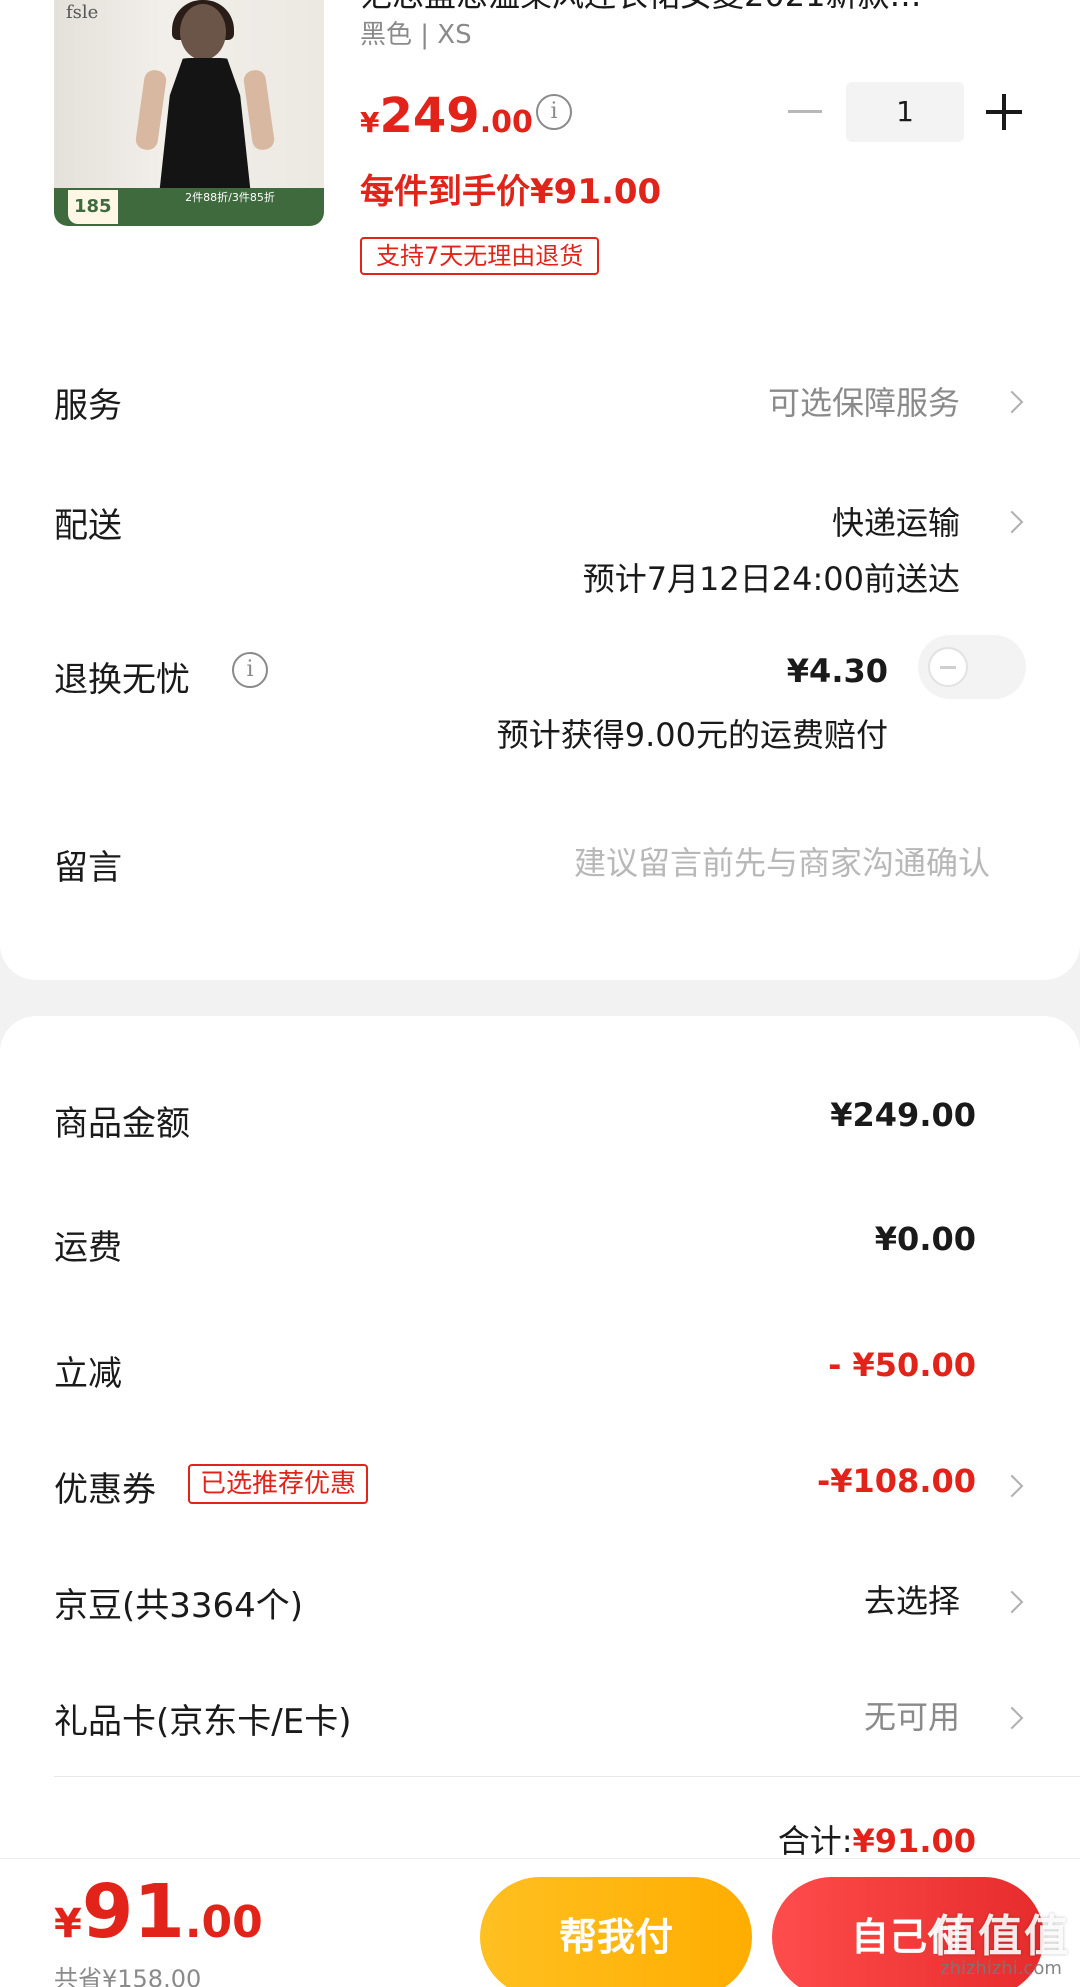  What do you see at coordinates (782, 861) in the screenshot?
I see `message-input: 建议留言前先与商家沟通确认` at bounding box center [782, 861].